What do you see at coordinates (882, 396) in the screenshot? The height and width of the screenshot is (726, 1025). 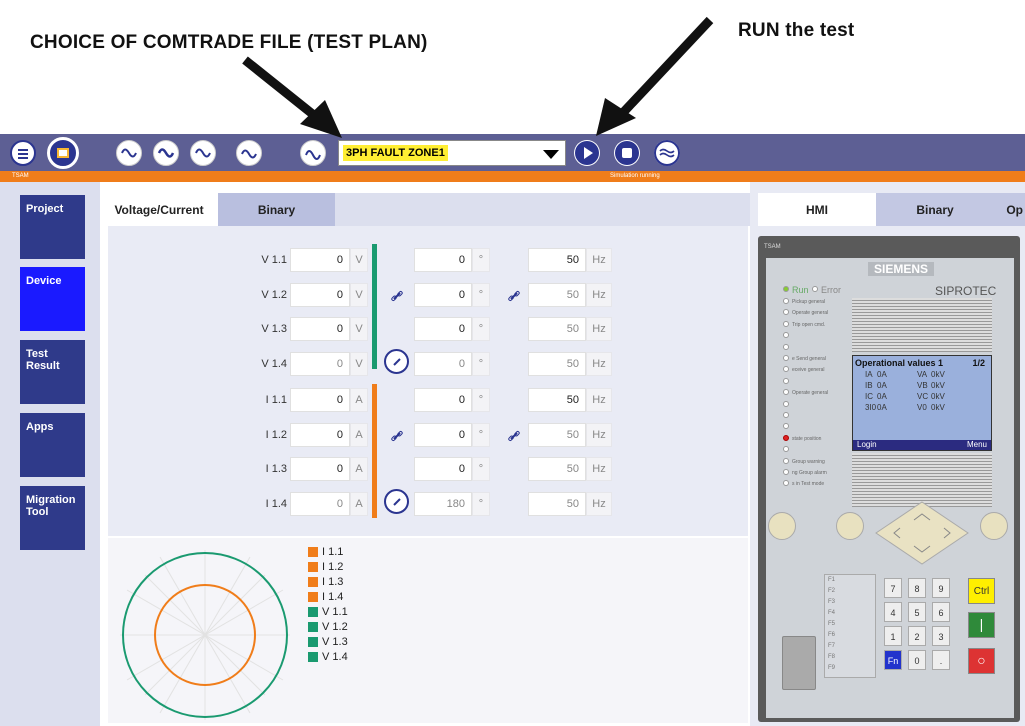 I see `lcd-cell: 0A` at bounding box center [882, 396].